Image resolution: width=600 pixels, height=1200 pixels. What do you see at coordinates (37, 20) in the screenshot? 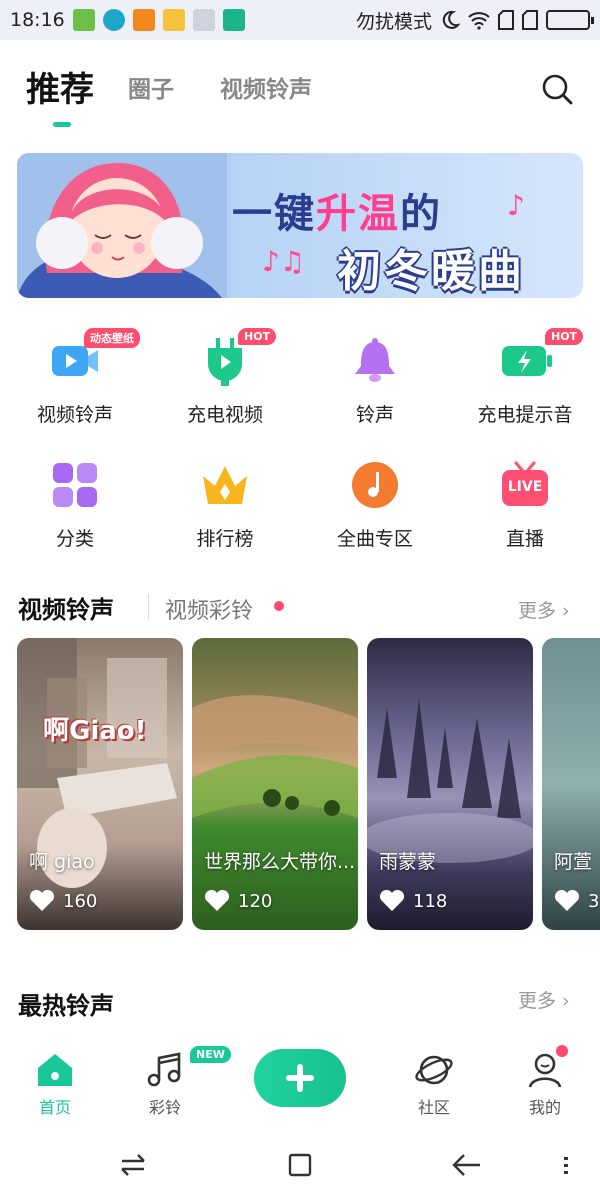
I see `status-time: 18:16` at bounding box center [37, 20].